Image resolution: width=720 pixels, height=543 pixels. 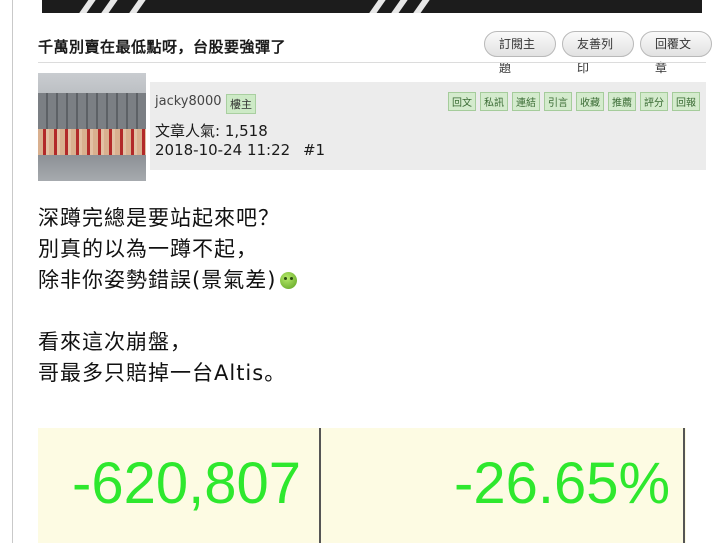 What do you see at coordinates (314, 150) in the screenshot?
I see `floor-number-link: #1` at bounding box center [314, 150].